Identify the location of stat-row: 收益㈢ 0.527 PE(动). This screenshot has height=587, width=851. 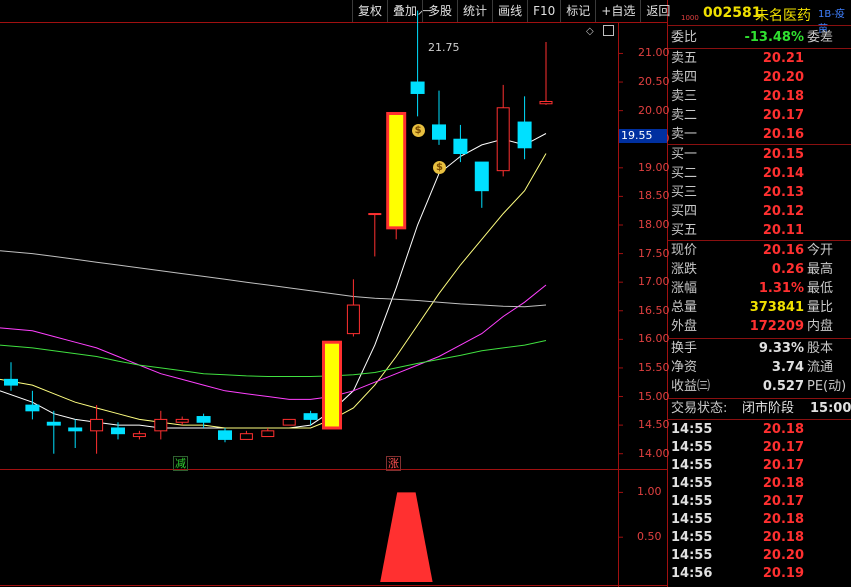
(759, 387).